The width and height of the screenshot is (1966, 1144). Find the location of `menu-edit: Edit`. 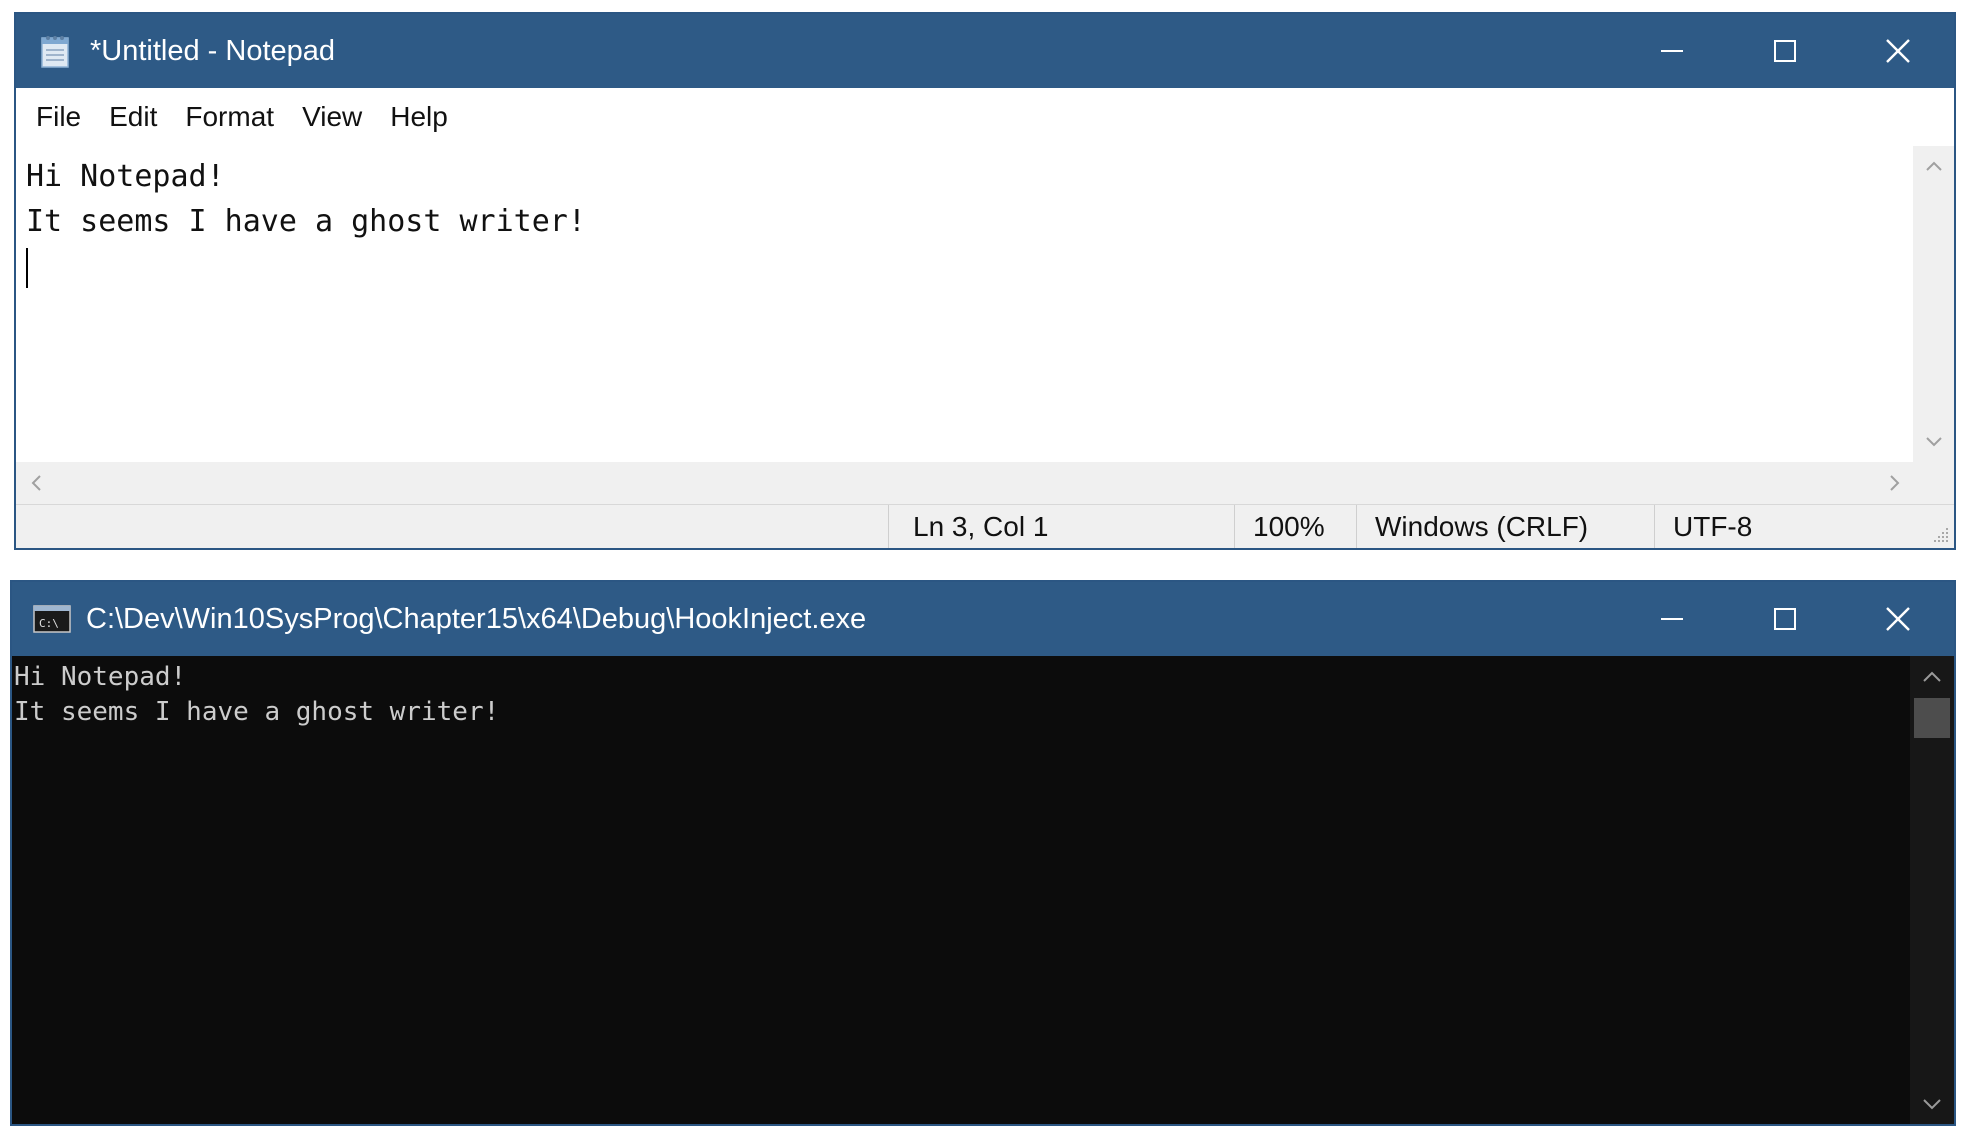

menu-edit: Edit is located at coordinates (133, 117).